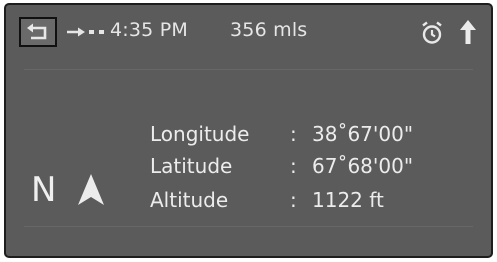 This screenshot has height=262, width=497. Describe the element at coordinates (149, 30) in the screenshot. I see `current-time: 4:35 PM` at that location.